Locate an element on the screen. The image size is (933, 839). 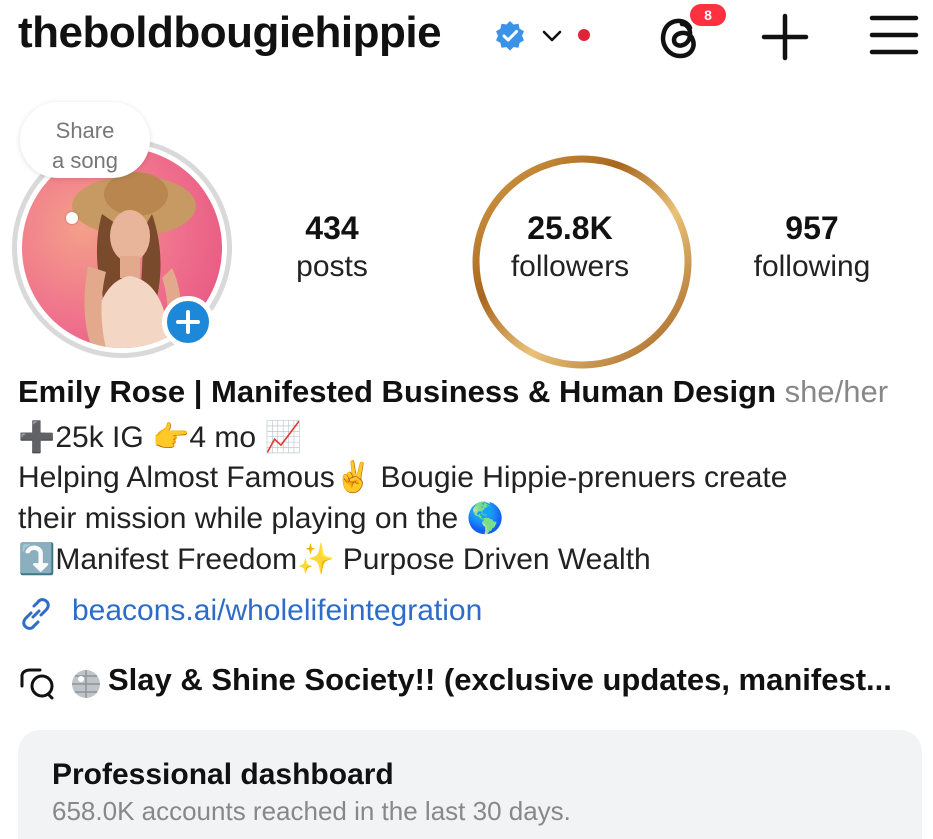
plus-icon is located at coordinates (188, 322).